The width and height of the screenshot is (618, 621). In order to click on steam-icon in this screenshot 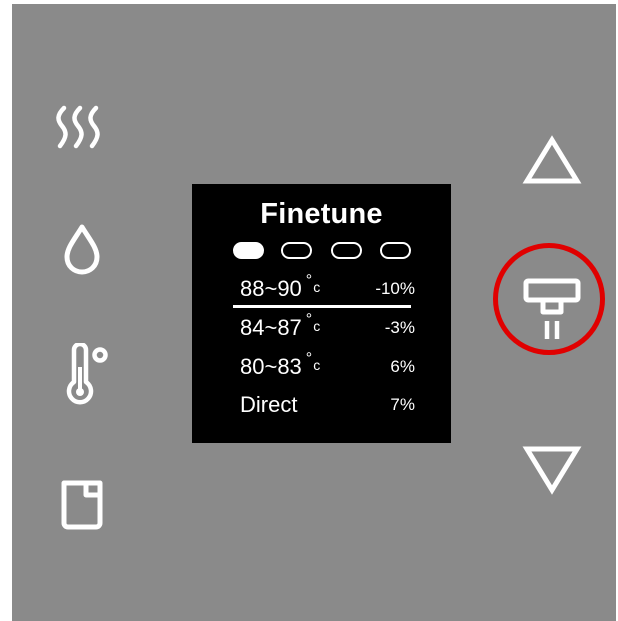, I will do `click(78, 127)`.